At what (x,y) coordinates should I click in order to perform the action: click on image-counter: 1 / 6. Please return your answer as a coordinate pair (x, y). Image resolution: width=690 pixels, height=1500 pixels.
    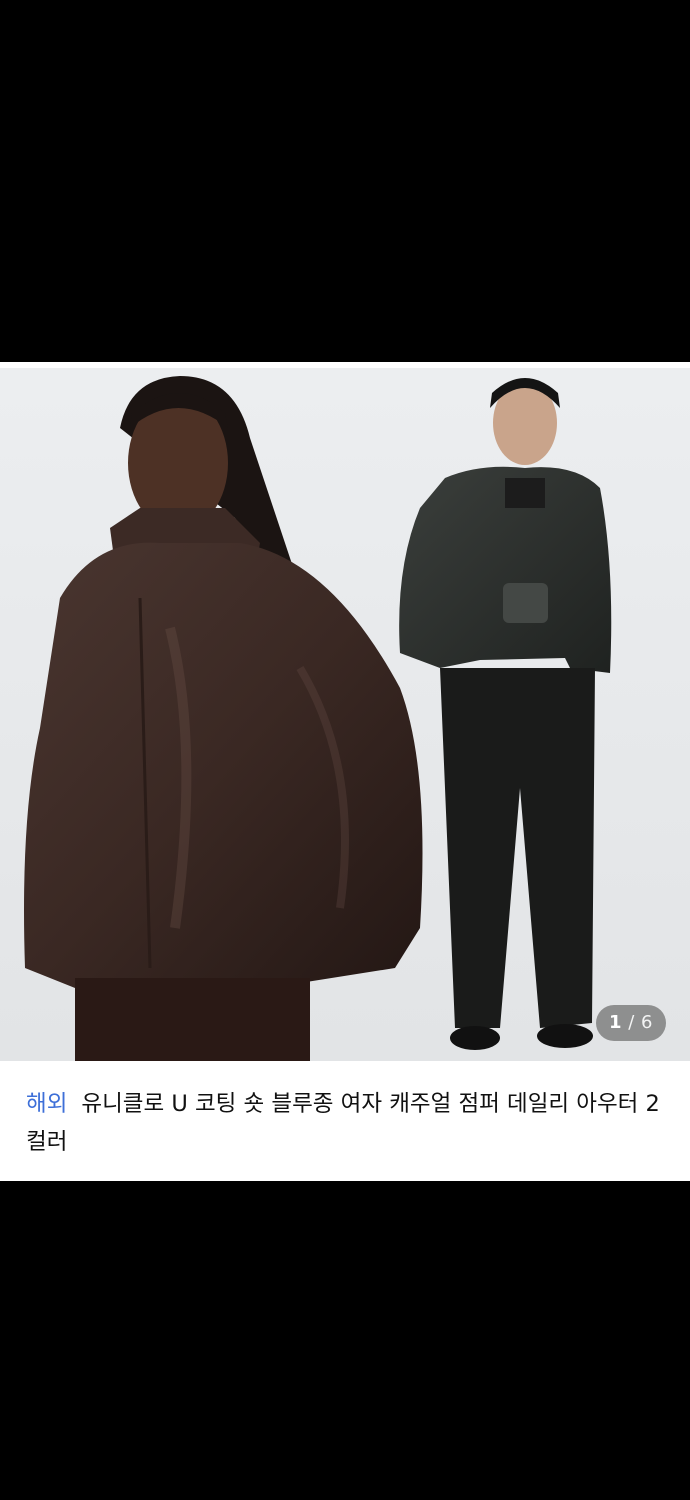
    Looking at the image, I should click on (630, 1023).